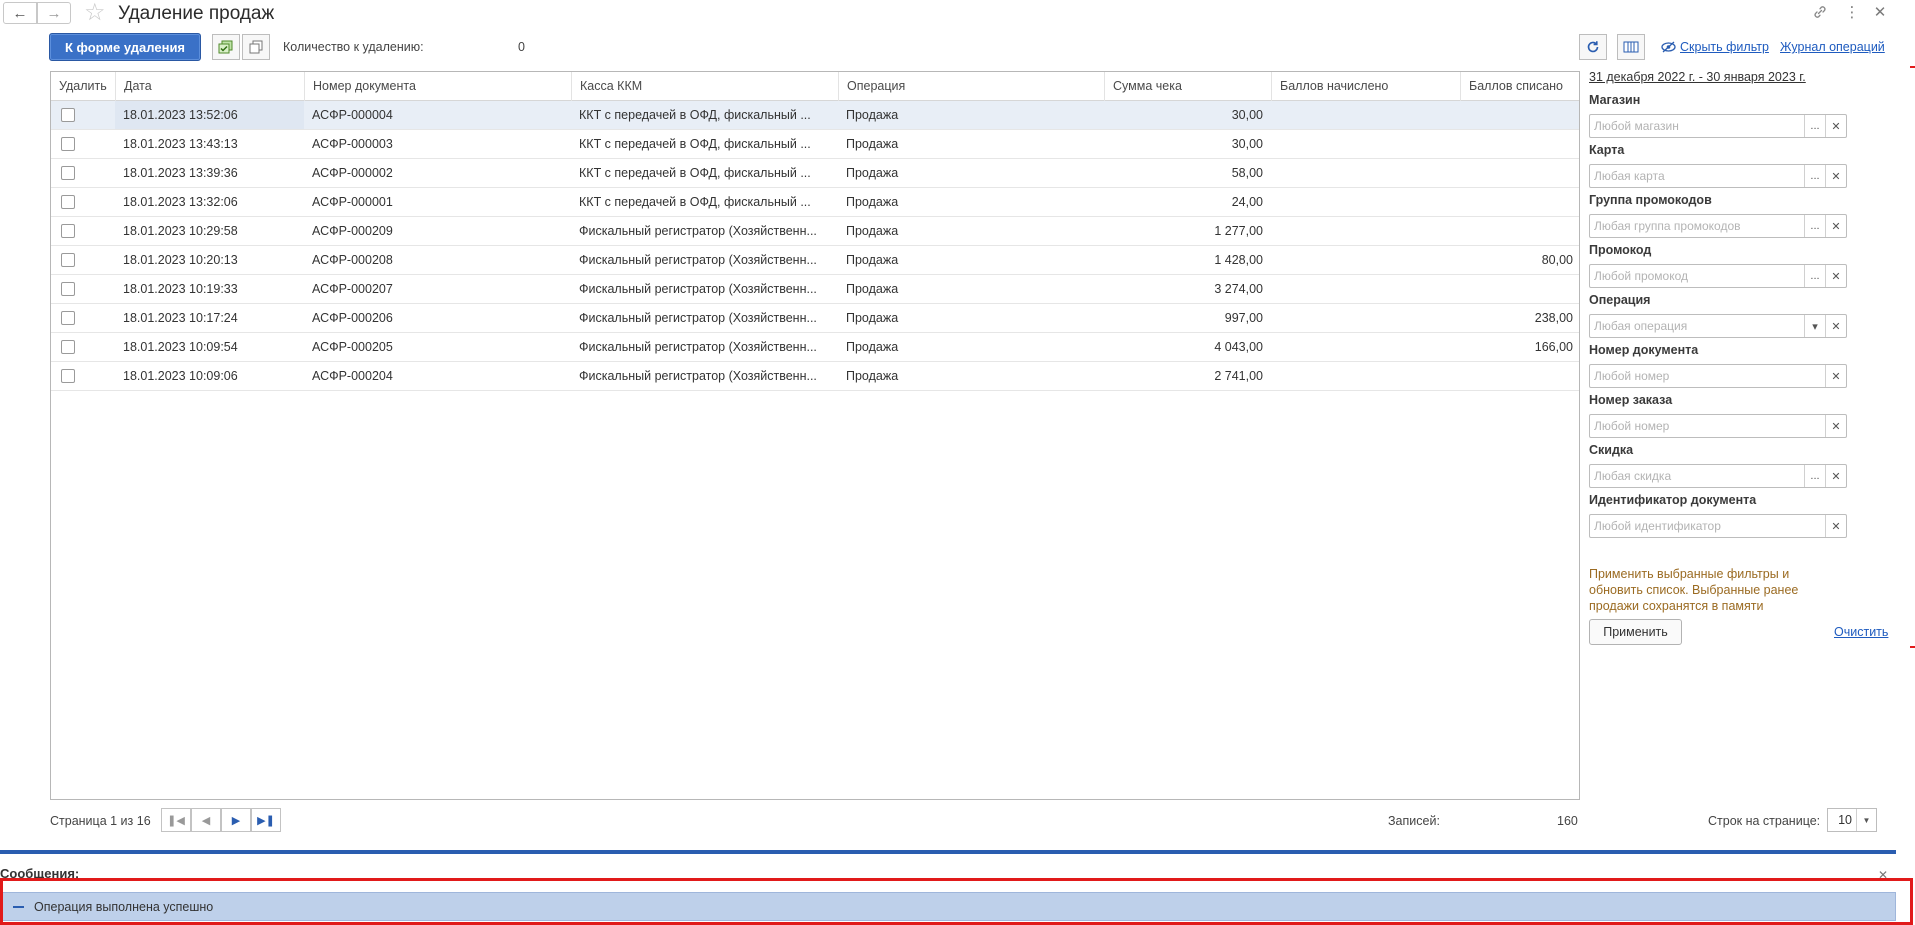 The height and width of the screenshot is (925, 1915). What do you see at coordinates (1814, 326) in the screenshot?
I see `chevron-down-icon: ▾` at bounding box center [1814, 326].